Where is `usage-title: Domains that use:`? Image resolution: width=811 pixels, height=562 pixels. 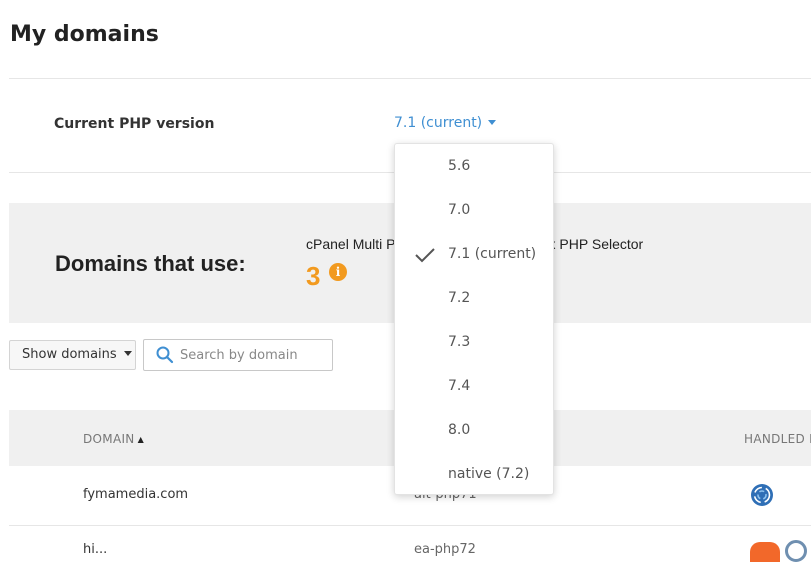
usage-title: Domains that use: is located at coordinates (150, 263).